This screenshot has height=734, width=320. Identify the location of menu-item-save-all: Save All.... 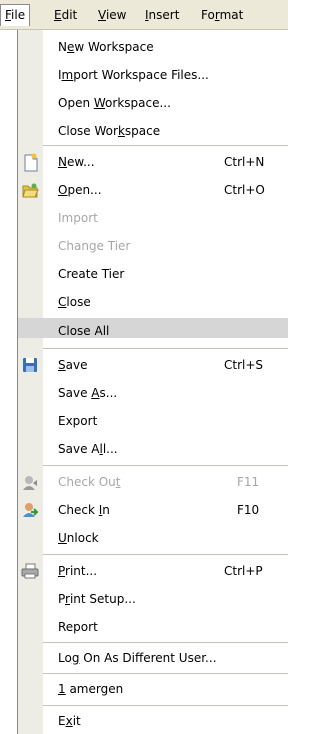
(153, 449).